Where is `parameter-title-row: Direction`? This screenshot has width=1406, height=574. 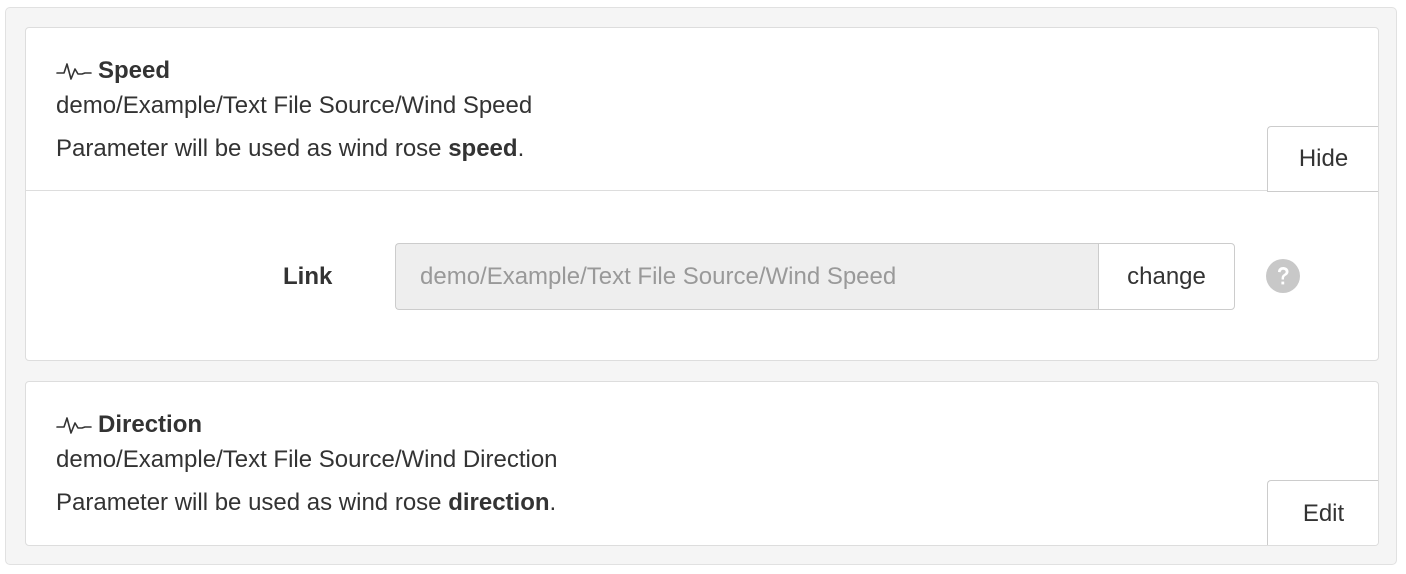 parameter-title-row: Direction is located at coordinates (129, 425).